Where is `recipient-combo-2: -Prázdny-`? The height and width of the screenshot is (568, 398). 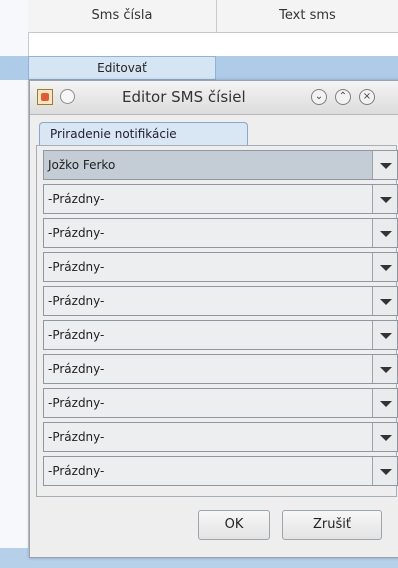
recipient-combo-2: -Prázdny- is located at coordinates (220, 199).